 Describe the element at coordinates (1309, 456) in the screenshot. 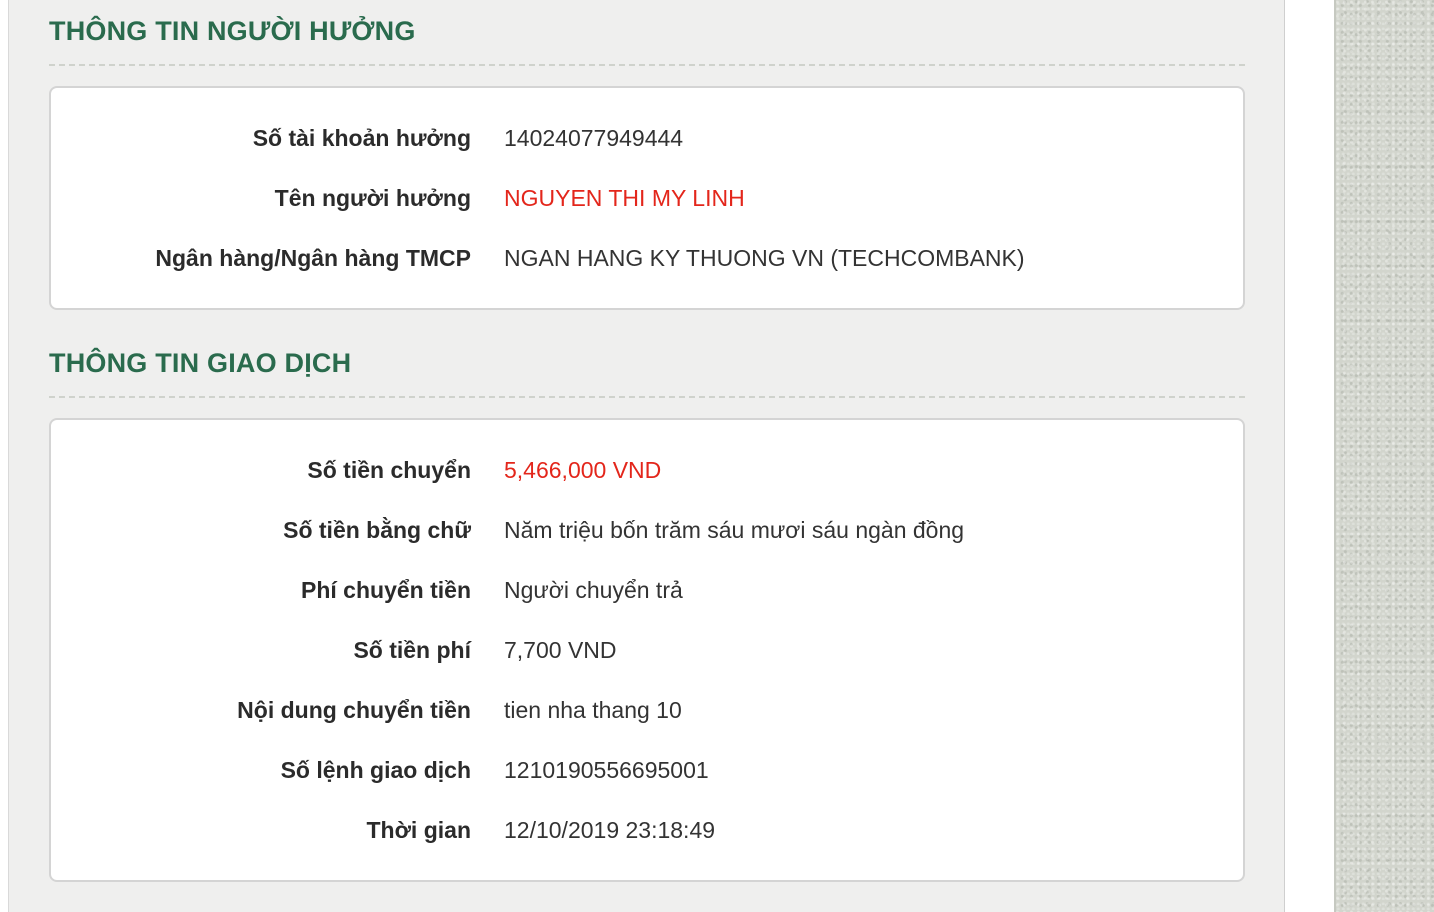

I see `page-gutter` at that location.